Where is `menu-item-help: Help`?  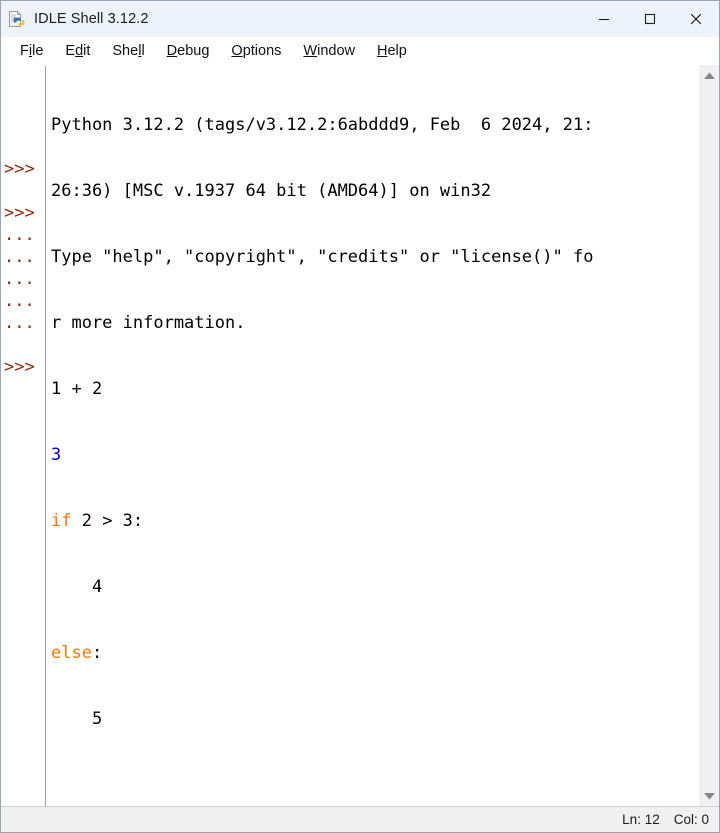 menu-item-help: Help is located at coordinates (392, 51).